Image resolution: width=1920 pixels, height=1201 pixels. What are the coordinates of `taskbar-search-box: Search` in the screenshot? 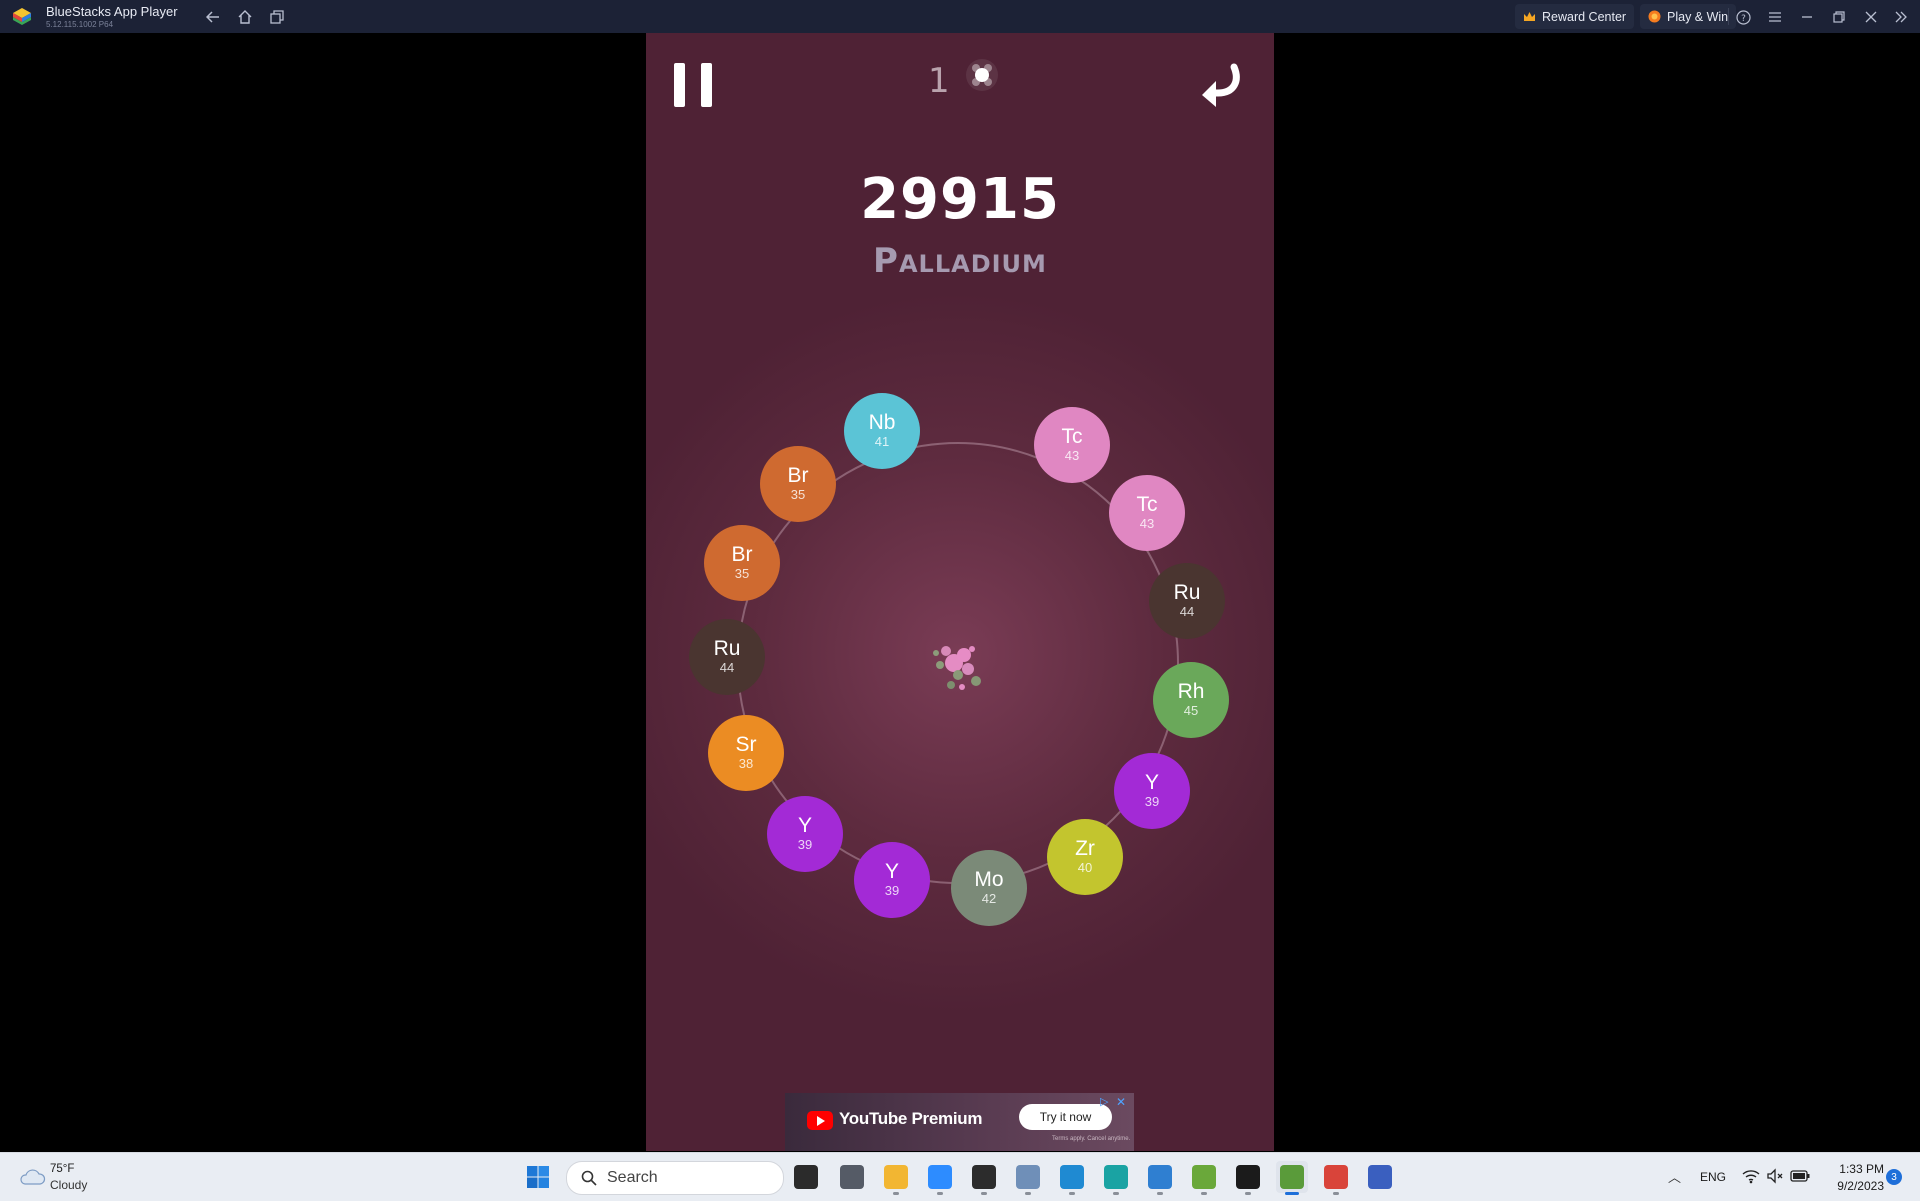 It's located at (675, 1178).